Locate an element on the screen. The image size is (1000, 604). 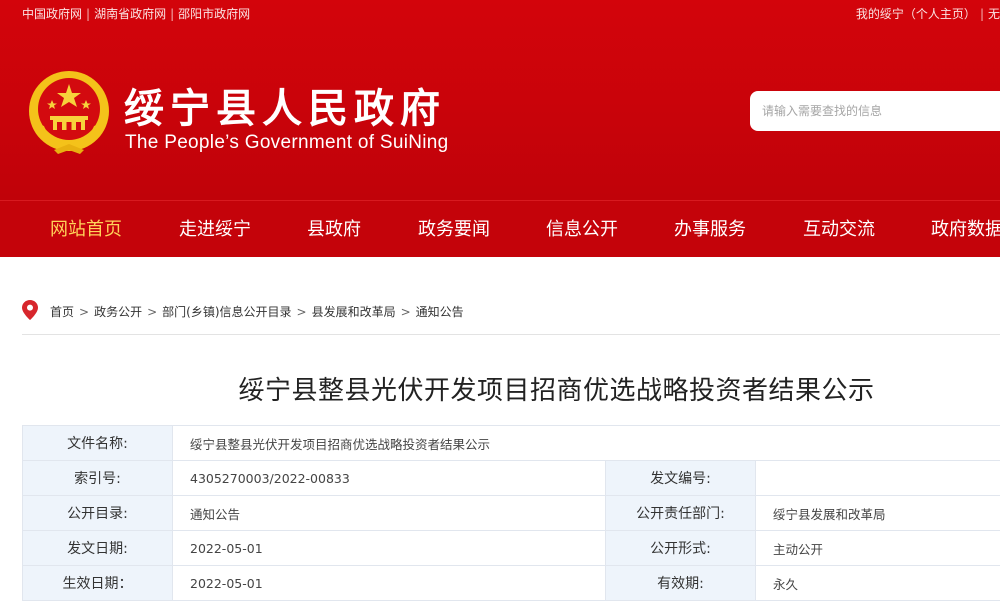
top-right-links: 我的绥宁（个人主页） | 无 is located at coordinates (928, 13).